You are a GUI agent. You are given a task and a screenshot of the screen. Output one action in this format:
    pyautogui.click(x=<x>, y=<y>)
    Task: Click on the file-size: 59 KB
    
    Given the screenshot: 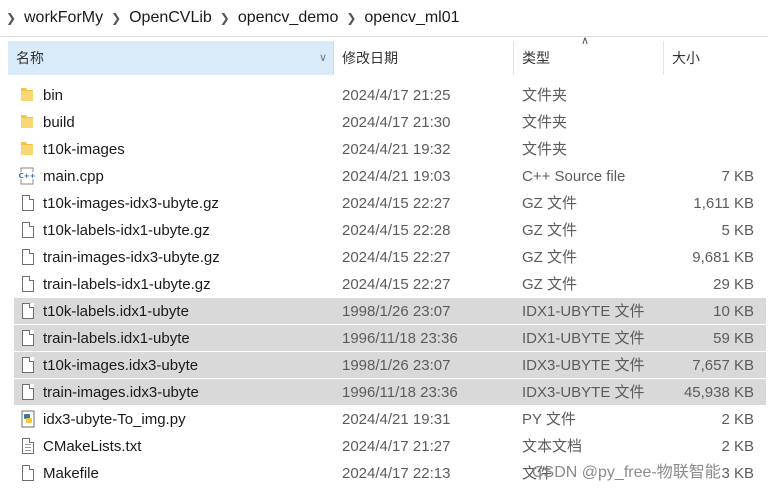 What is the action you would take?
    pyautogui.click(x=733, y=338)
    